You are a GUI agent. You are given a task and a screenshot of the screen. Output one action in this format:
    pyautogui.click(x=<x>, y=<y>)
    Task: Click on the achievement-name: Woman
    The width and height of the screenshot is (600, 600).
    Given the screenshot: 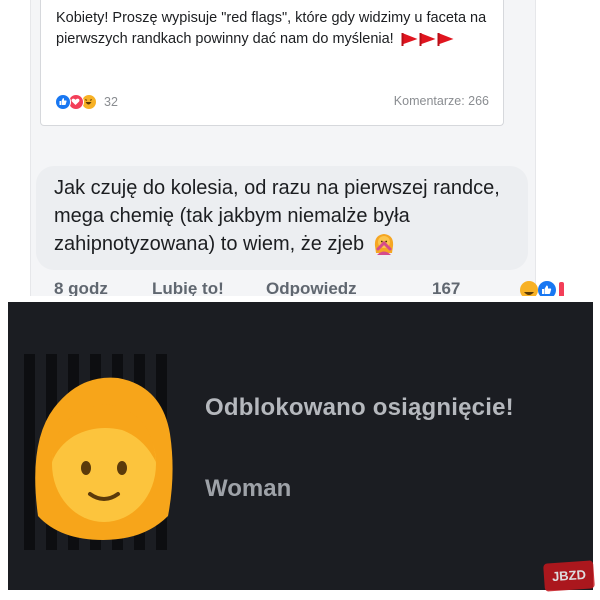 What is the action you would take?
    pyautogui.click(x=248, y=488)
    